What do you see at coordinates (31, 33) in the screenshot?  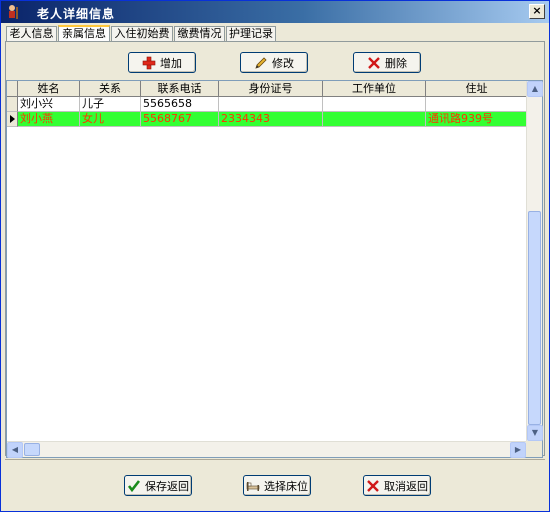 I see `tab-elder-info: 老人信息` at bounding box center [31, 33].